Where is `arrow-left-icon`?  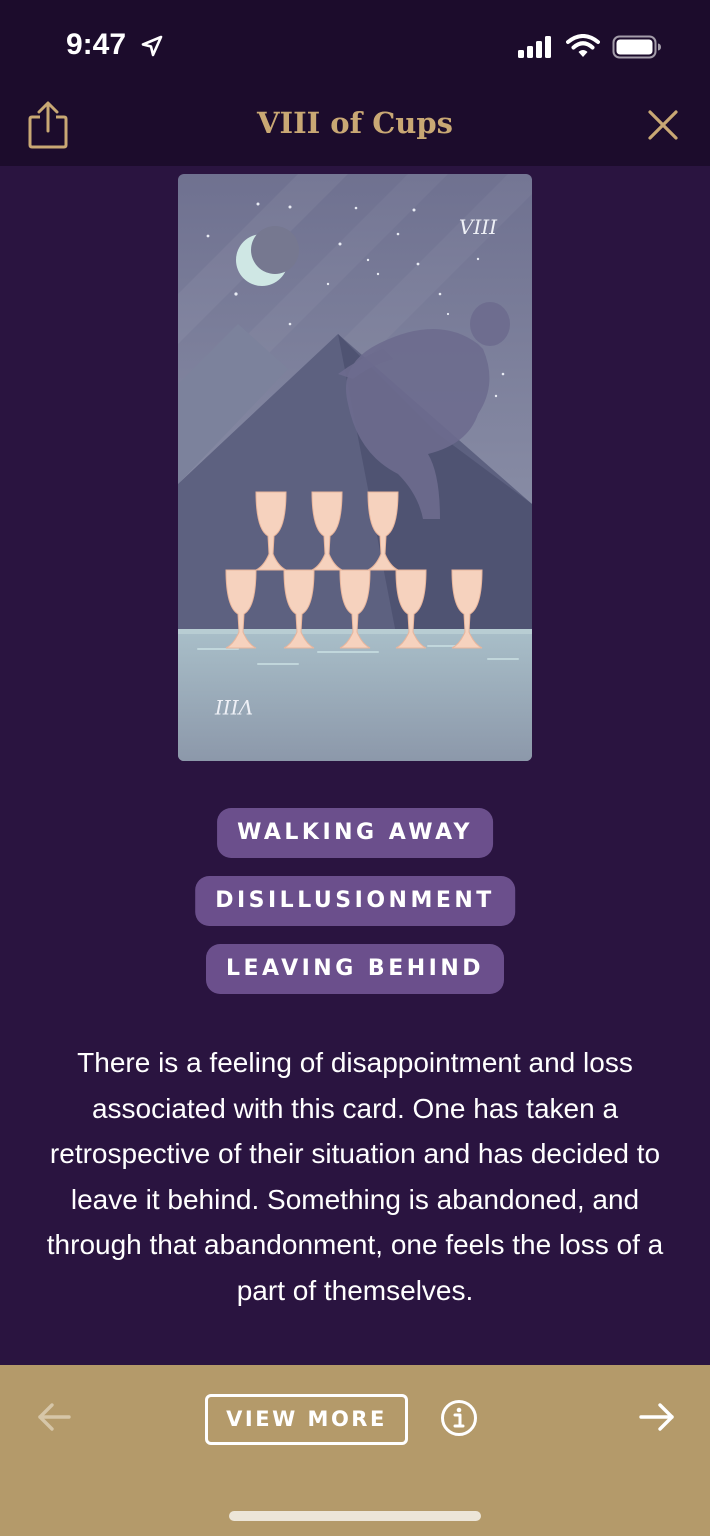
arrow-left-icon is located at coordinates (54, 1417).